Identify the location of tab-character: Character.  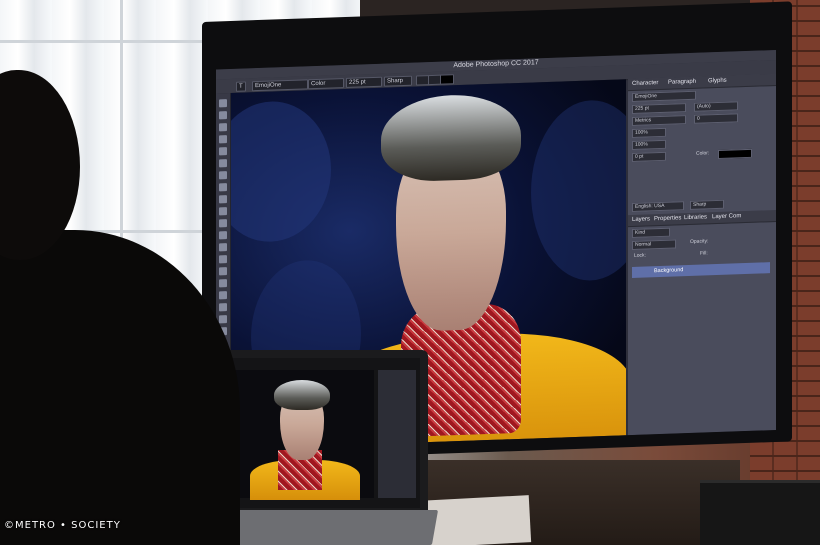
(645, 84).